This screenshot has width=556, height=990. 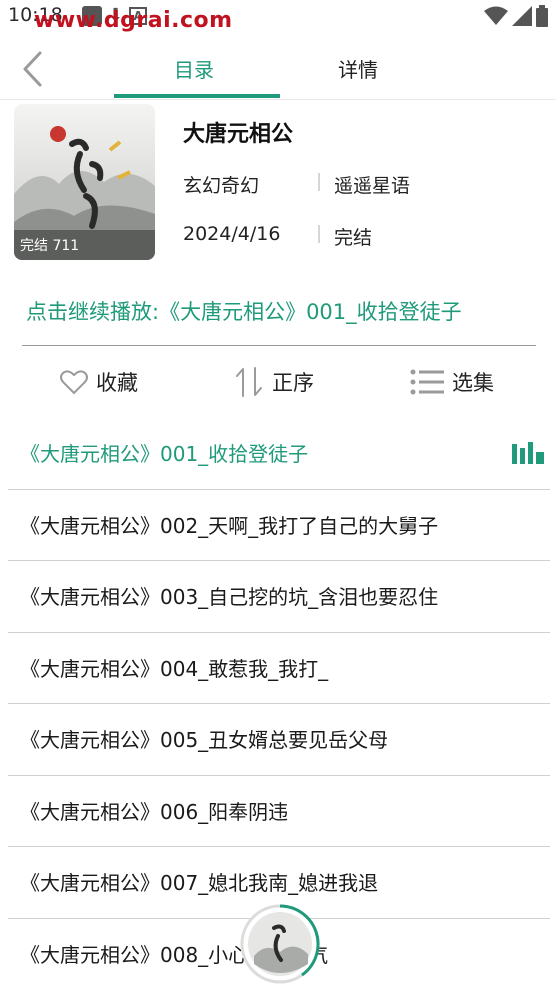 I want to click on episode-title: 《大唐元相公》007_媳北我南_媳进我退, so click(x=199, y=883).